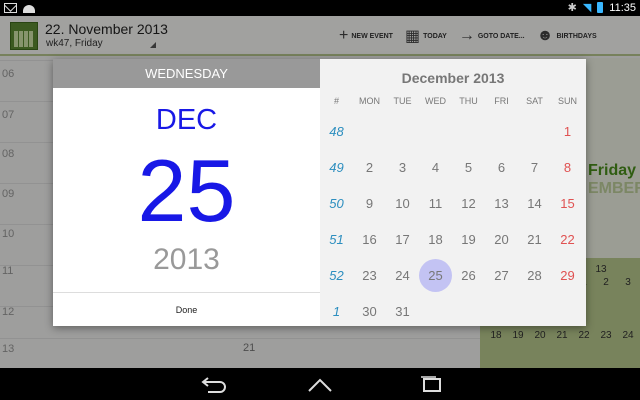  Describe the element at coordinates (336, 239) in the screenshot. I see `week-number: 51` at that location.